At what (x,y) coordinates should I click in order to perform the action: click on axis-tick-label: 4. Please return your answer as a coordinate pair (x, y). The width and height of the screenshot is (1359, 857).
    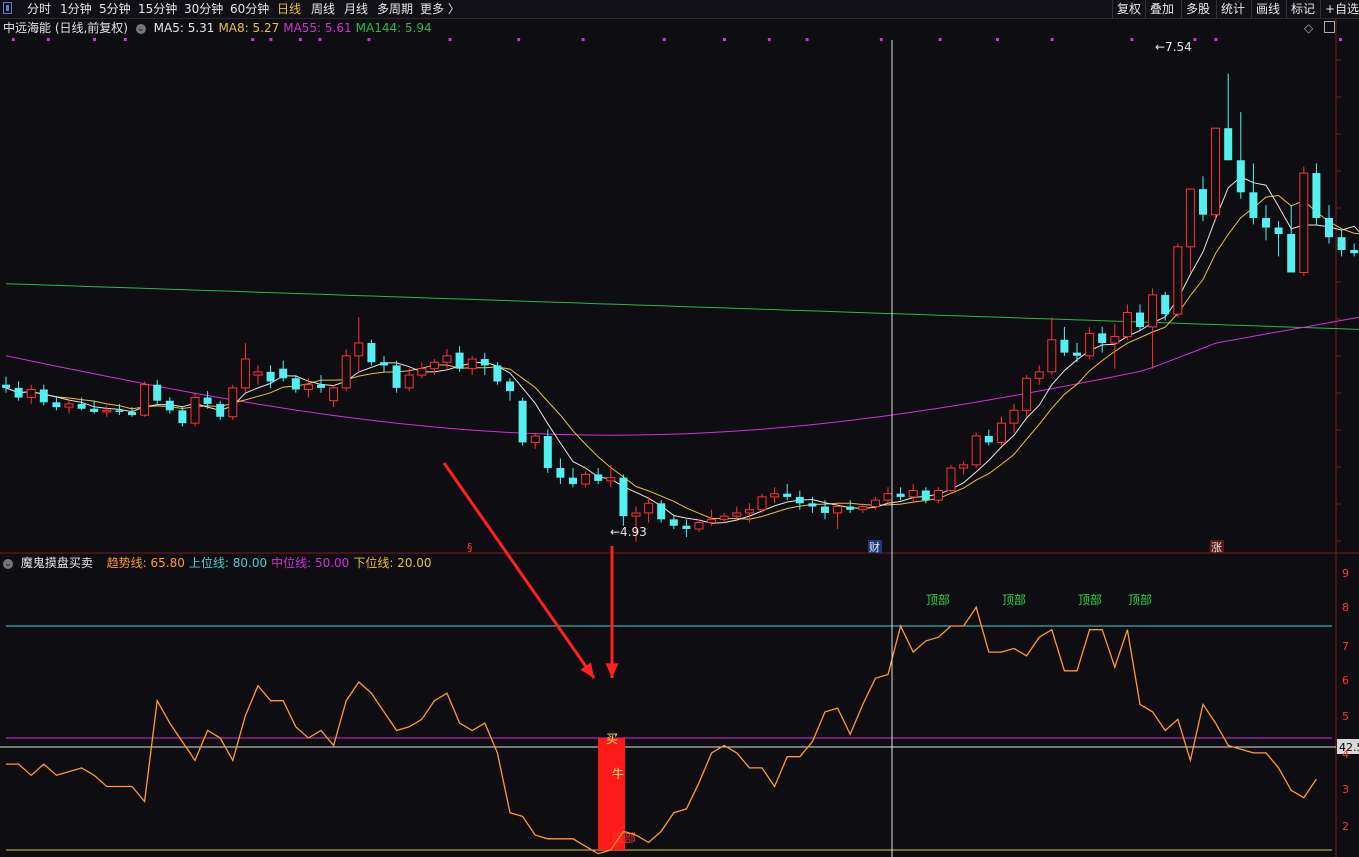
    Looking at the image, I should click on (1345, 754).